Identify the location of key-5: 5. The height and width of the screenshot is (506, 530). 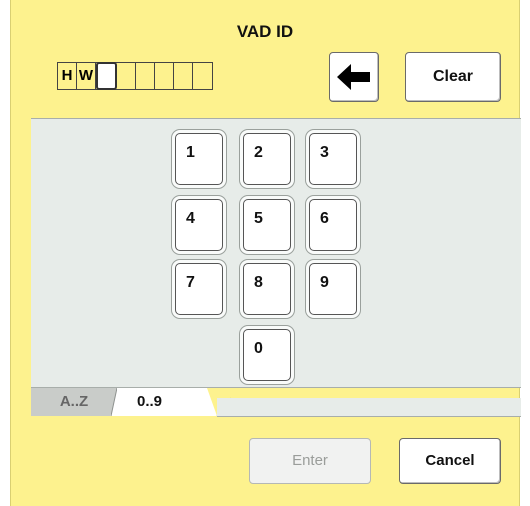
(267, 225).